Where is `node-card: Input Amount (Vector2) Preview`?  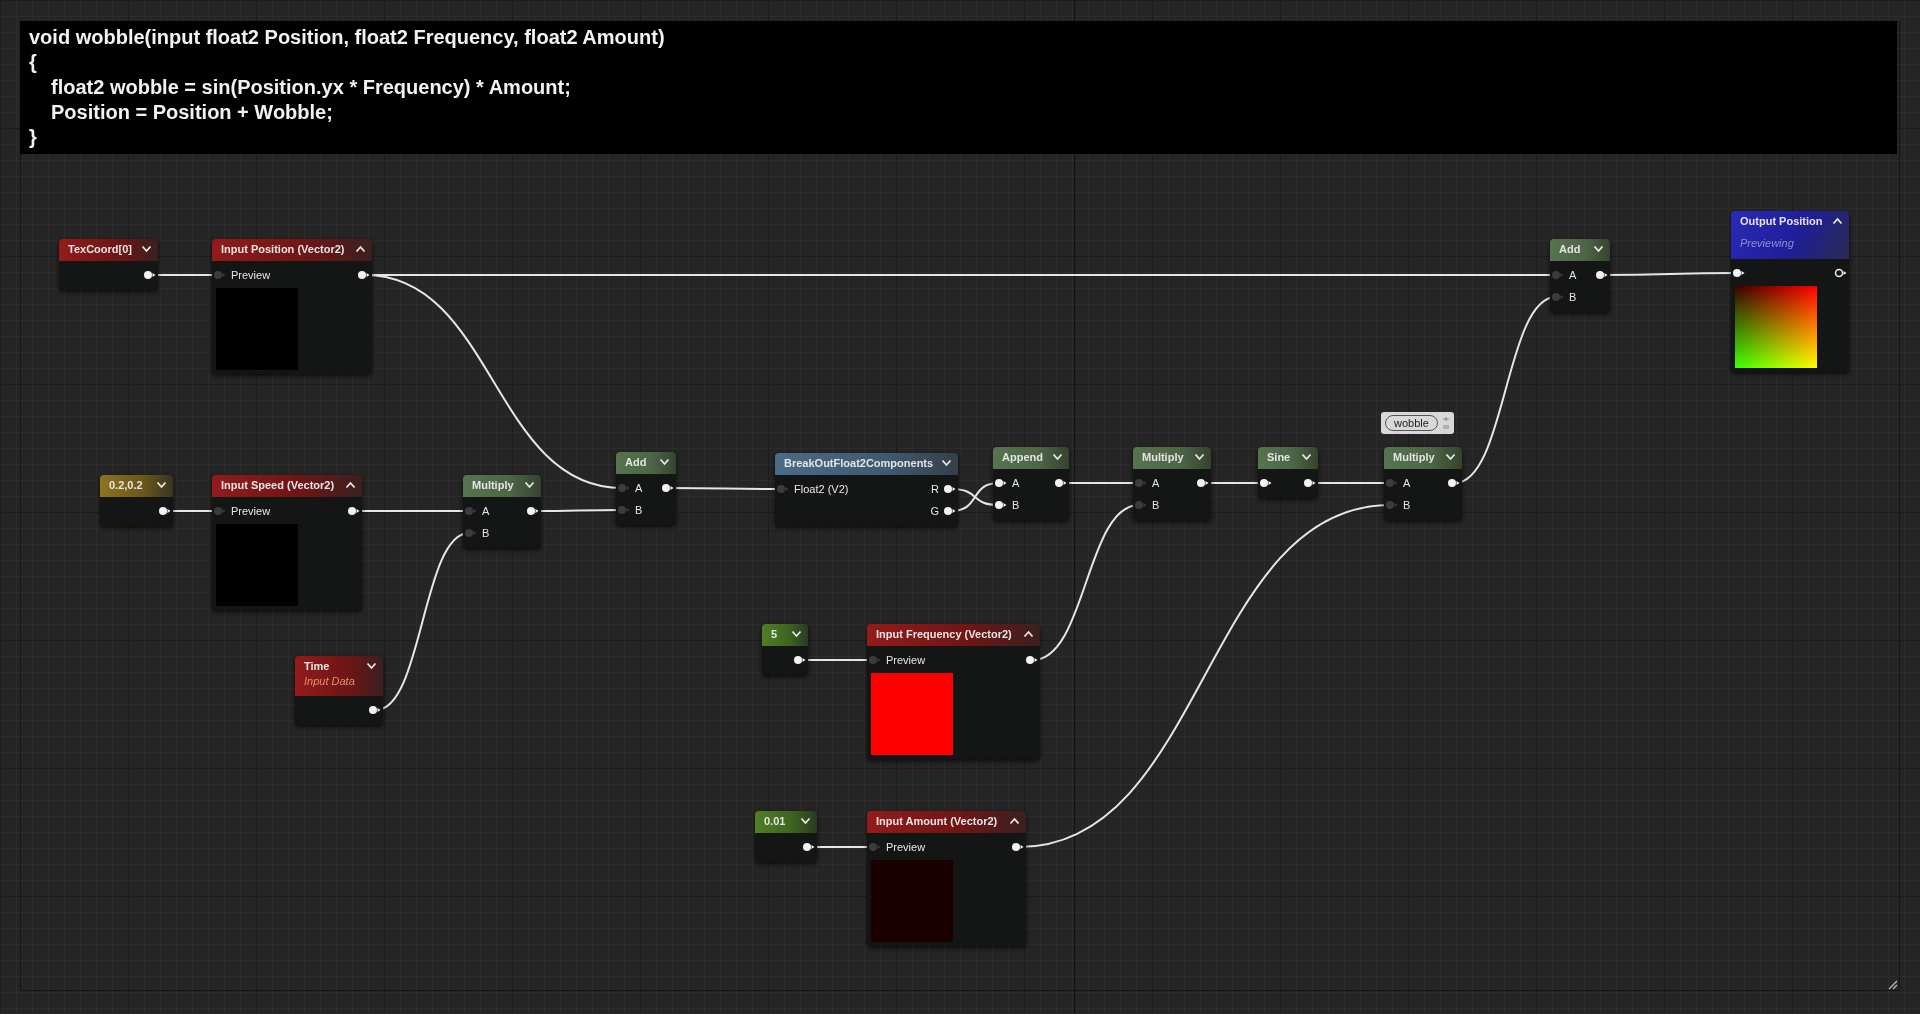 node-card: Input Amount (Vector2) Preview is located at coordinates (946, 878).